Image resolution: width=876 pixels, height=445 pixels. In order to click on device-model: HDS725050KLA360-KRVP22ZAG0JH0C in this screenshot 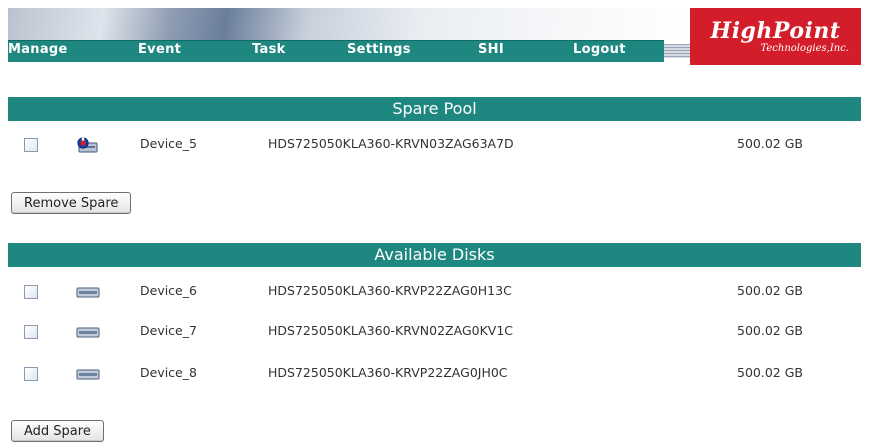, I will do `click(388, 372)`.